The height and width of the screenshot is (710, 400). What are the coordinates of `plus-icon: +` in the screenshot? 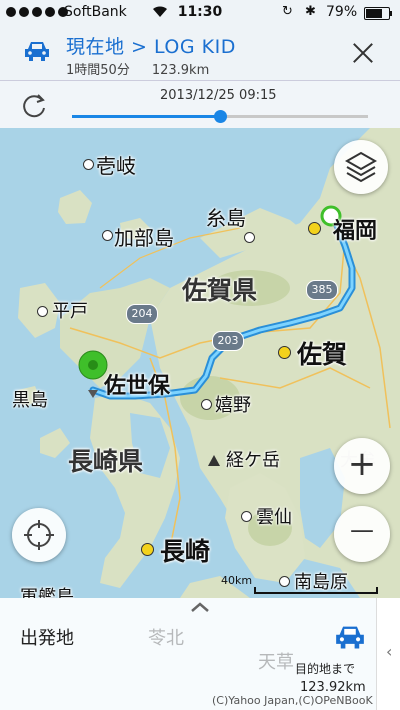 It's located at (362, 464).